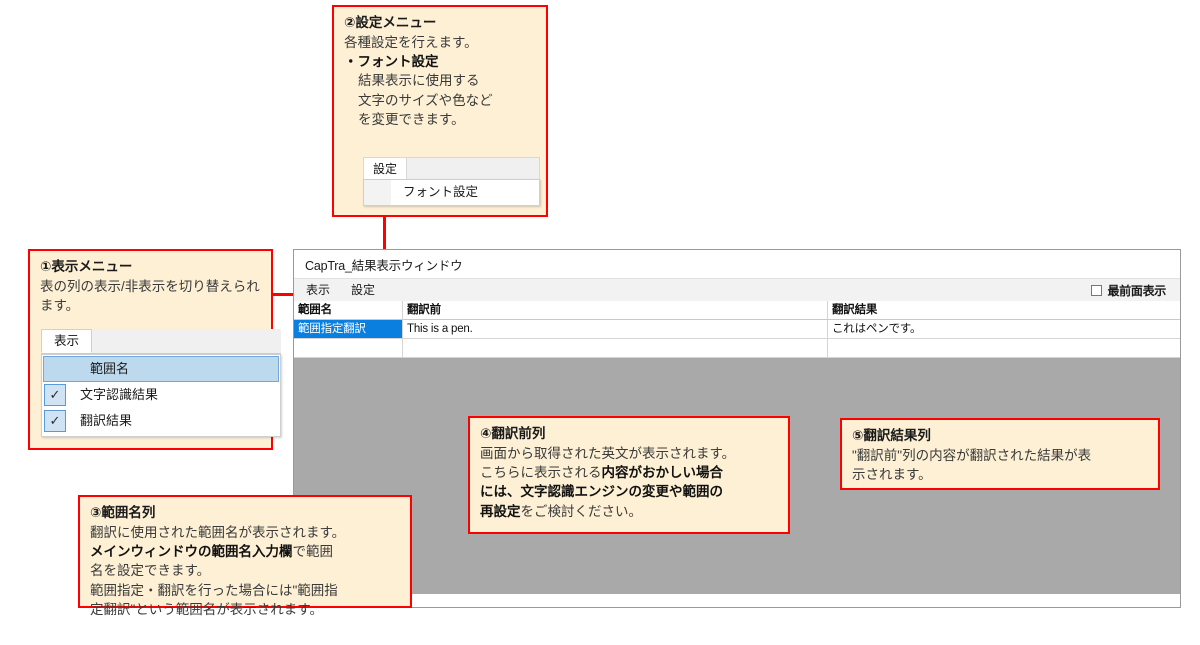 The height and width of the screenshot is (645, 1200). I want to click on menu-item-settings: 設定, so click(363, 290).